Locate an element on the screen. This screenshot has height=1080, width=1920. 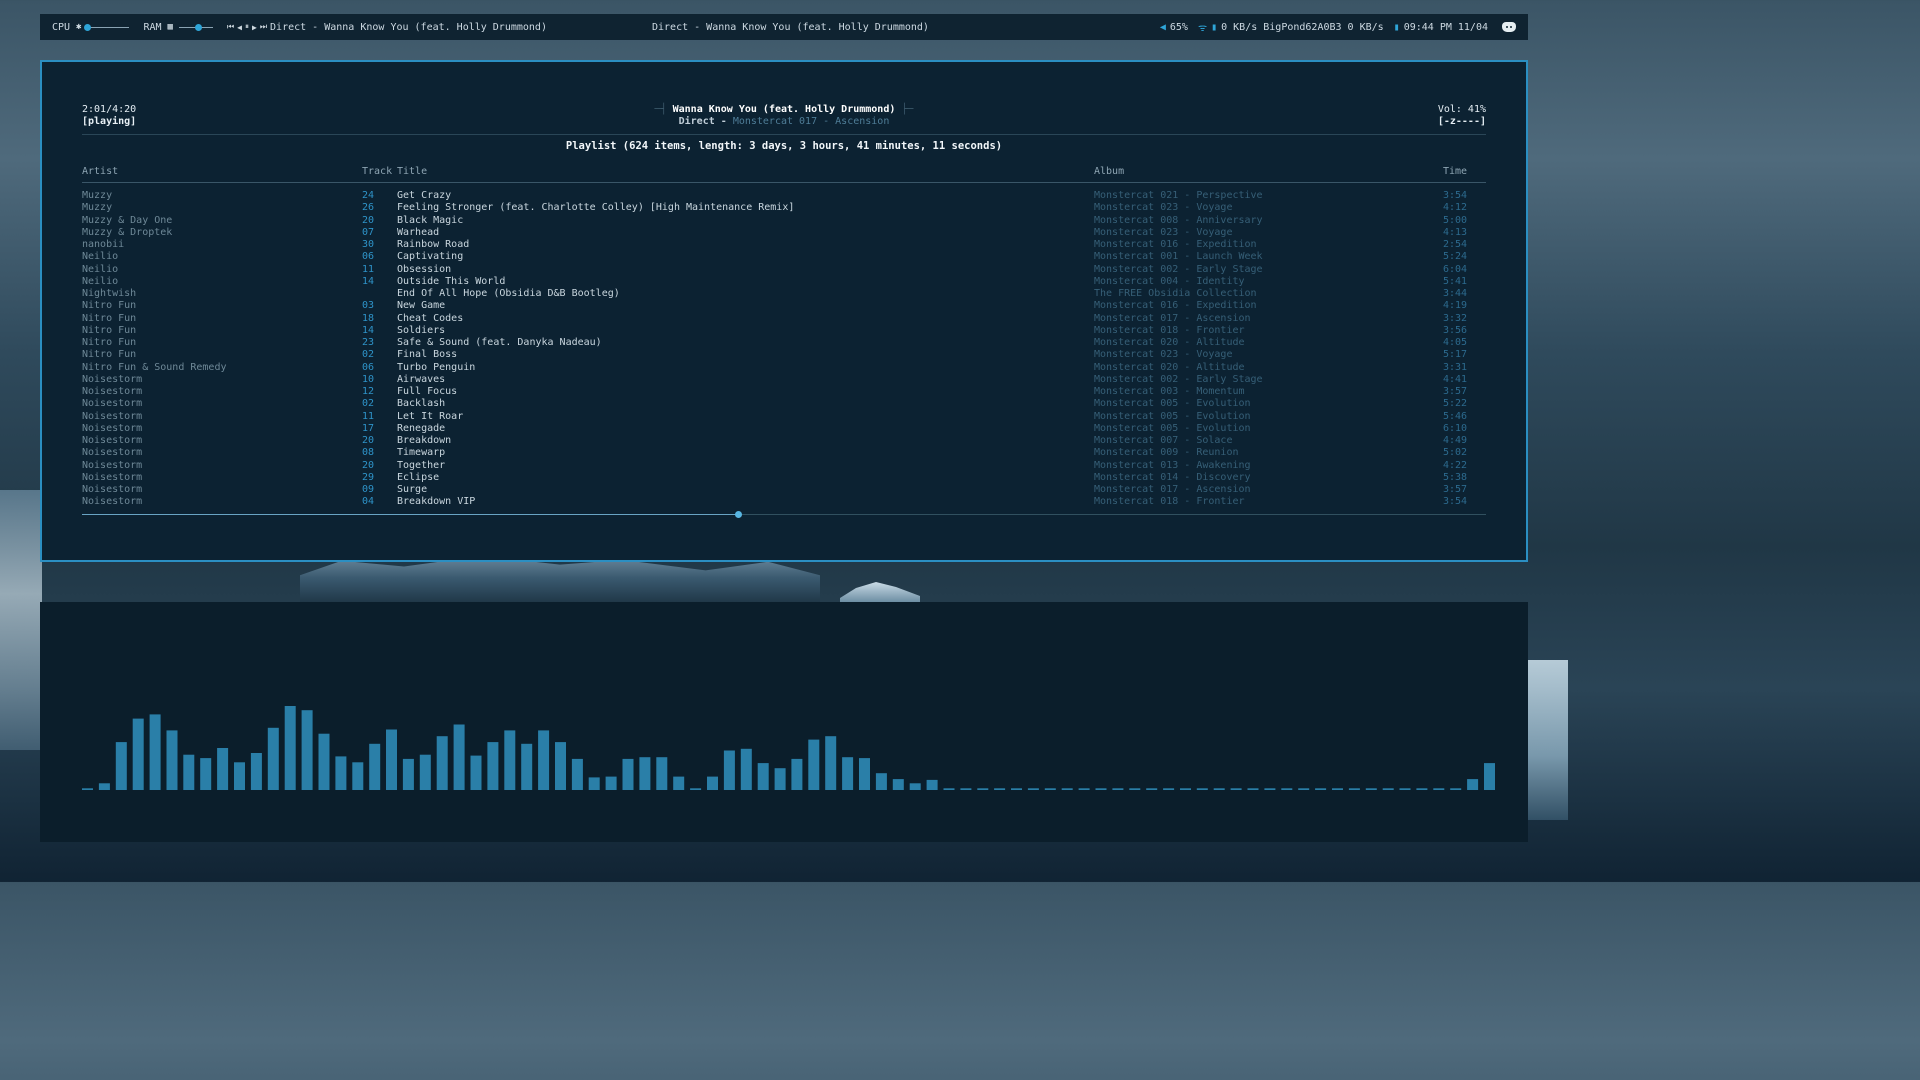
row-album: The FREE Obsidia Collection is located at coordinates (1175, 293).